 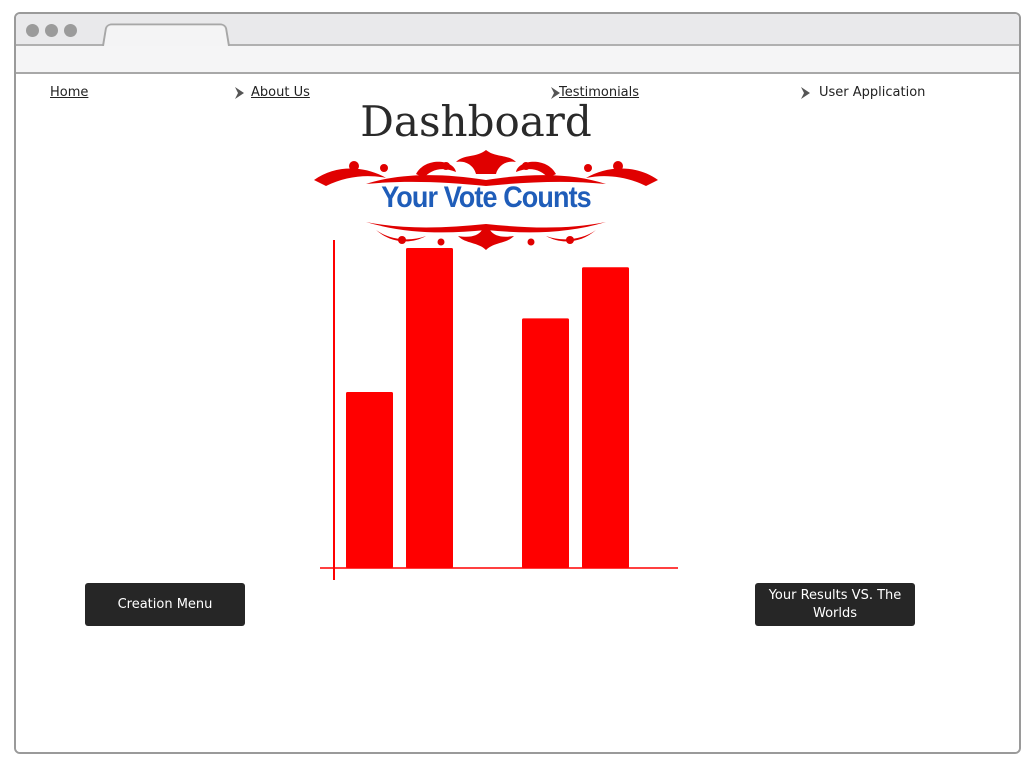 What do you see at coordinates (517, 30) in the screenshot?
I see `browser-title-bar` at bounding box center [517, 30].